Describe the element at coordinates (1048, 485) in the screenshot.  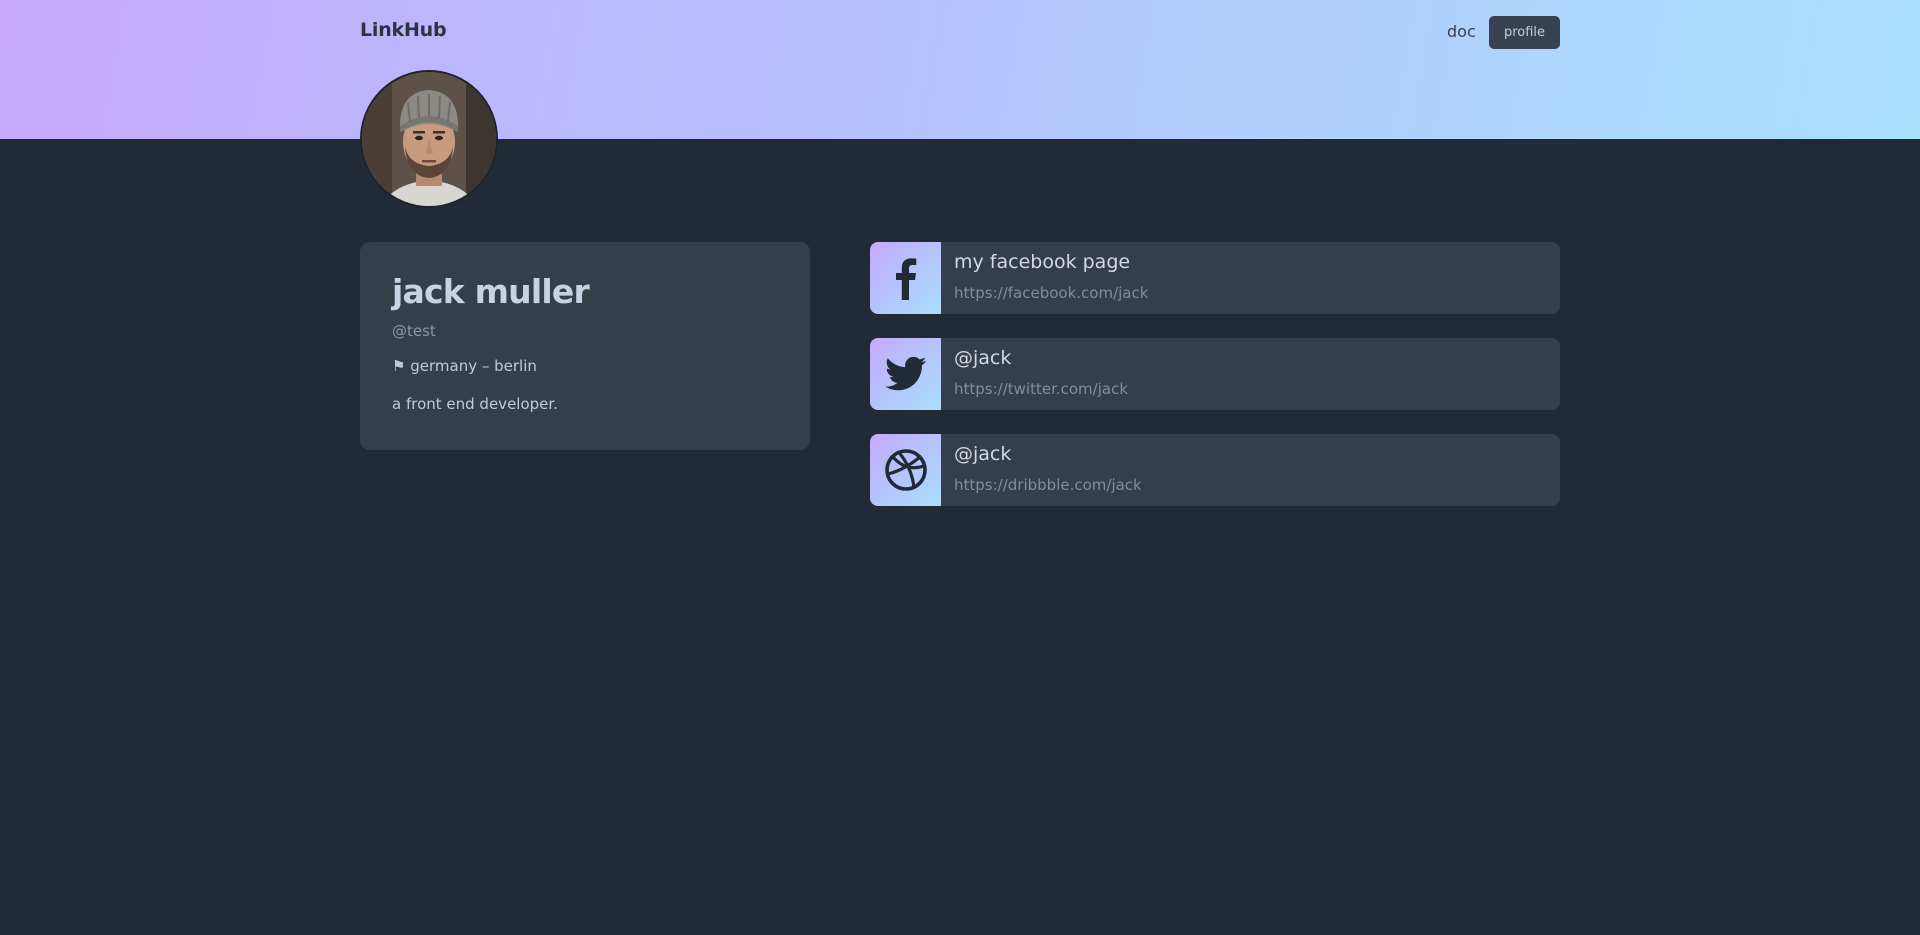
I see `link-url: https://dribbble.com/jack` at that location.